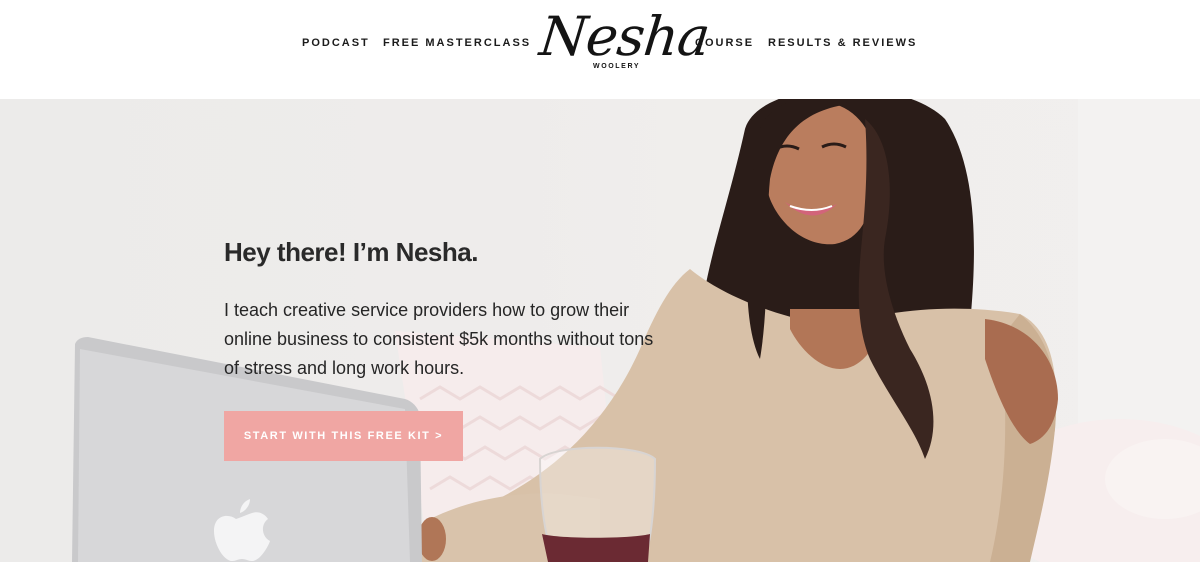 The image size is (1200, 562). What do you see at coordinates (457, 43) in the screenshot?
I see `nav-free-masterclass: FREE MASTERCLASS` at bounding box center [457, 43].